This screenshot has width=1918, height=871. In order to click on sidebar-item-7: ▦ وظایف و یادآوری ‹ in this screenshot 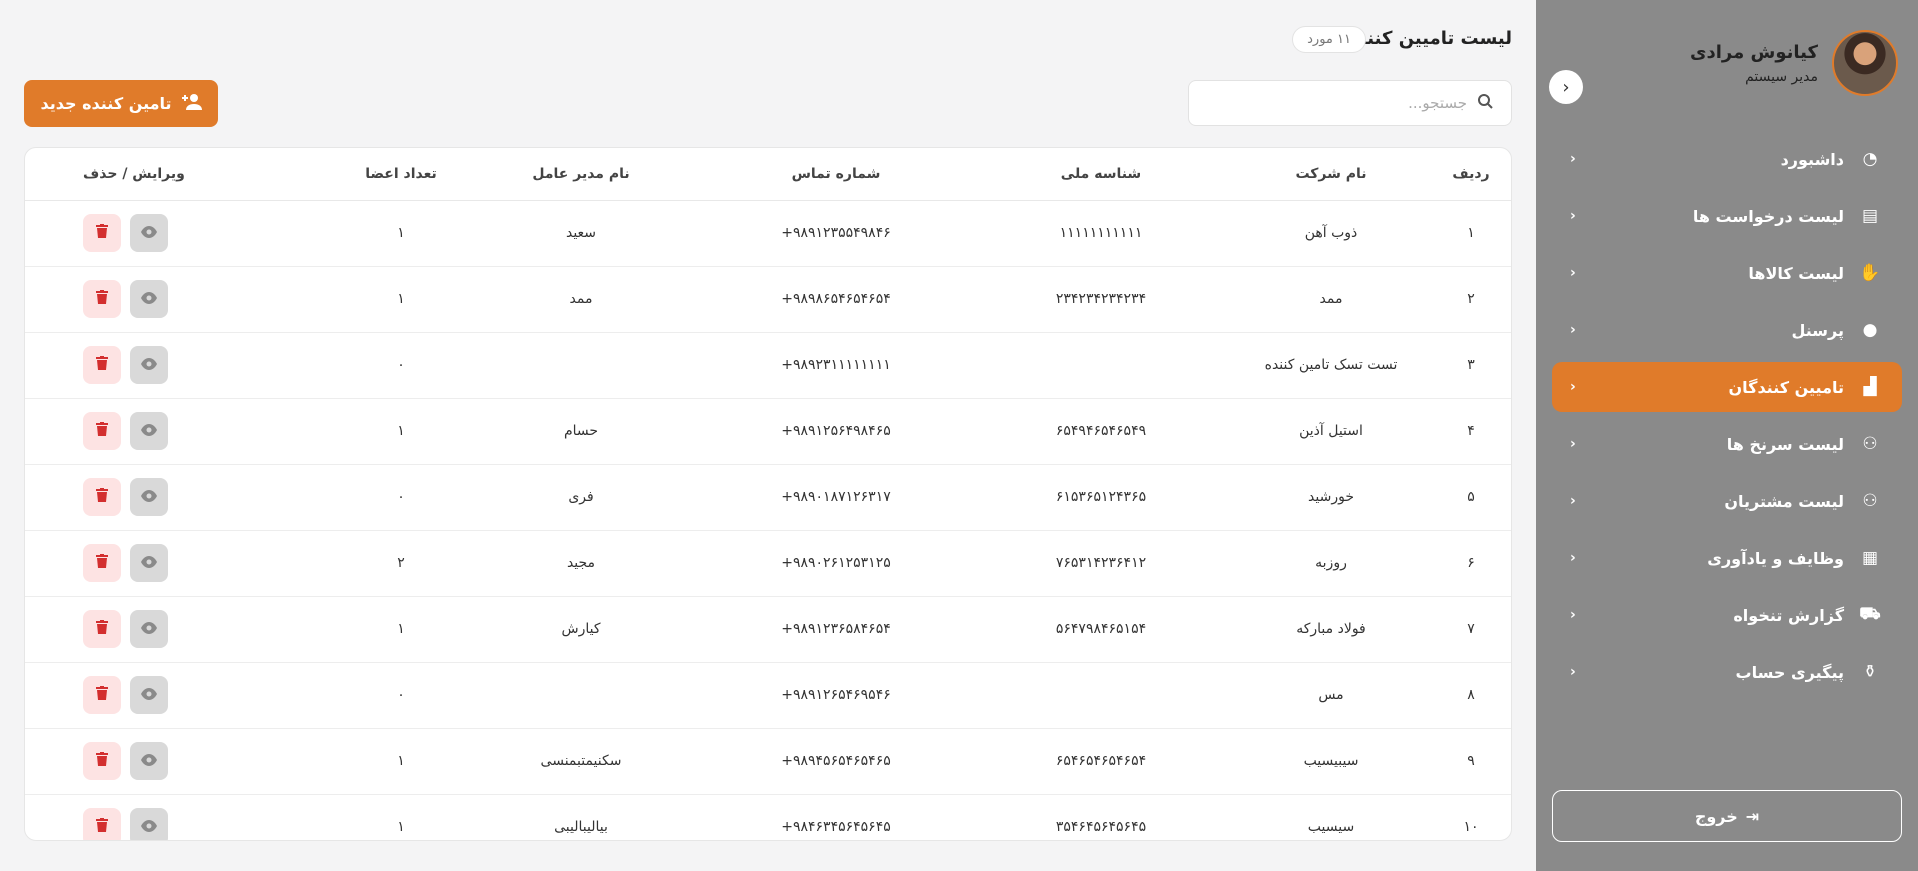, I will do `click(1727, 558)`.